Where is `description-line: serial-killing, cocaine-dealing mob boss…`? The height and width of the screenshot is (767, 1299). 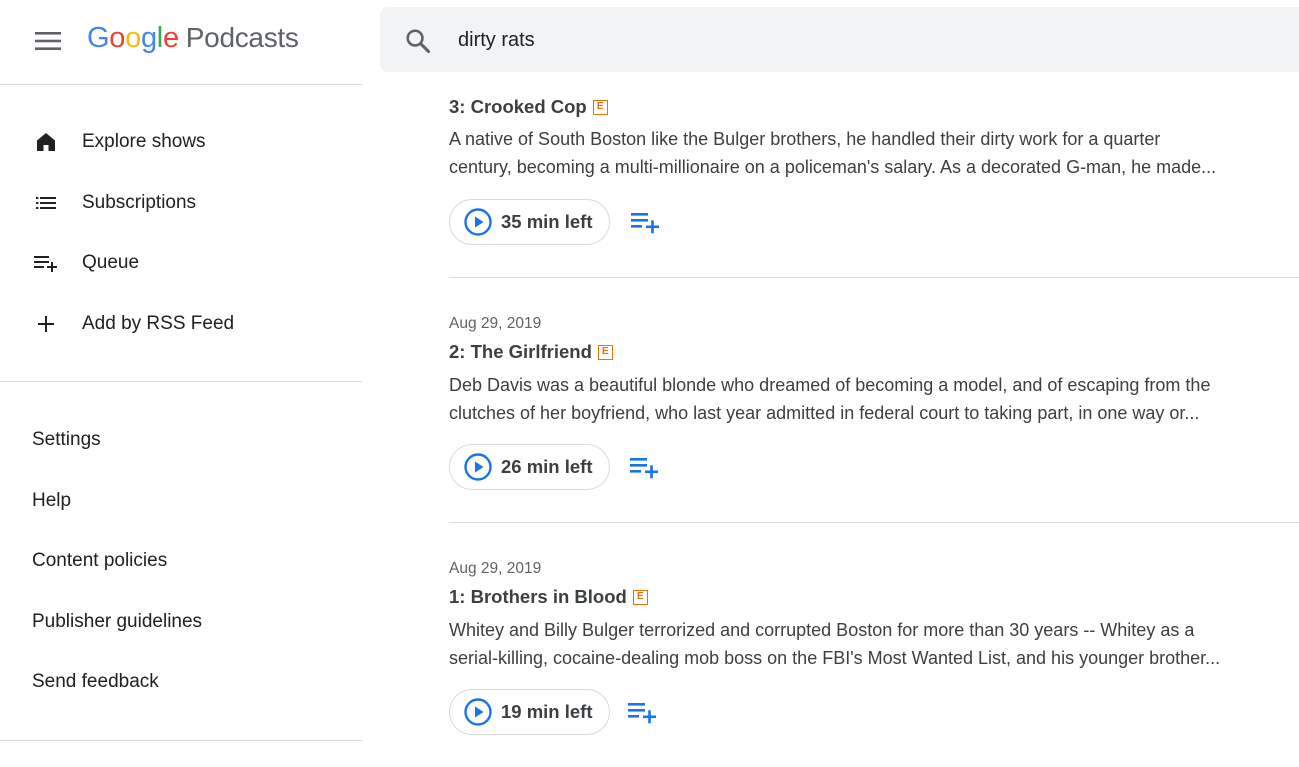
description-line: serial-killing, cocaine-dealing mob boss… is located at coordinates (835, 657).